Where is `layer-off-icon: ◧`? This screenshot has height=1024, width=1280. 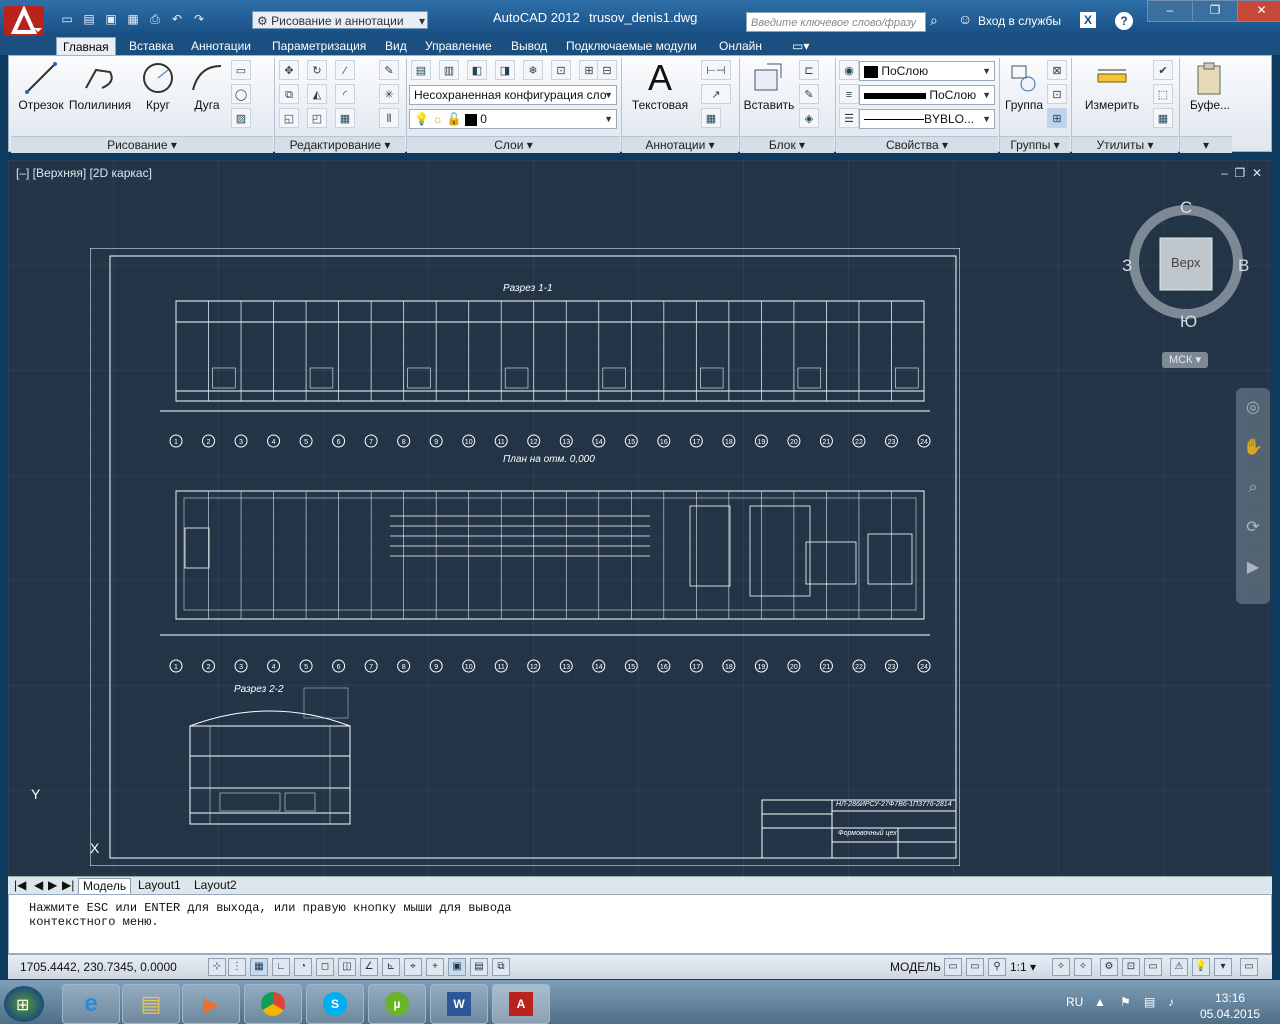
layer-off-icon: ◧ is located at coordinates (477, 70).